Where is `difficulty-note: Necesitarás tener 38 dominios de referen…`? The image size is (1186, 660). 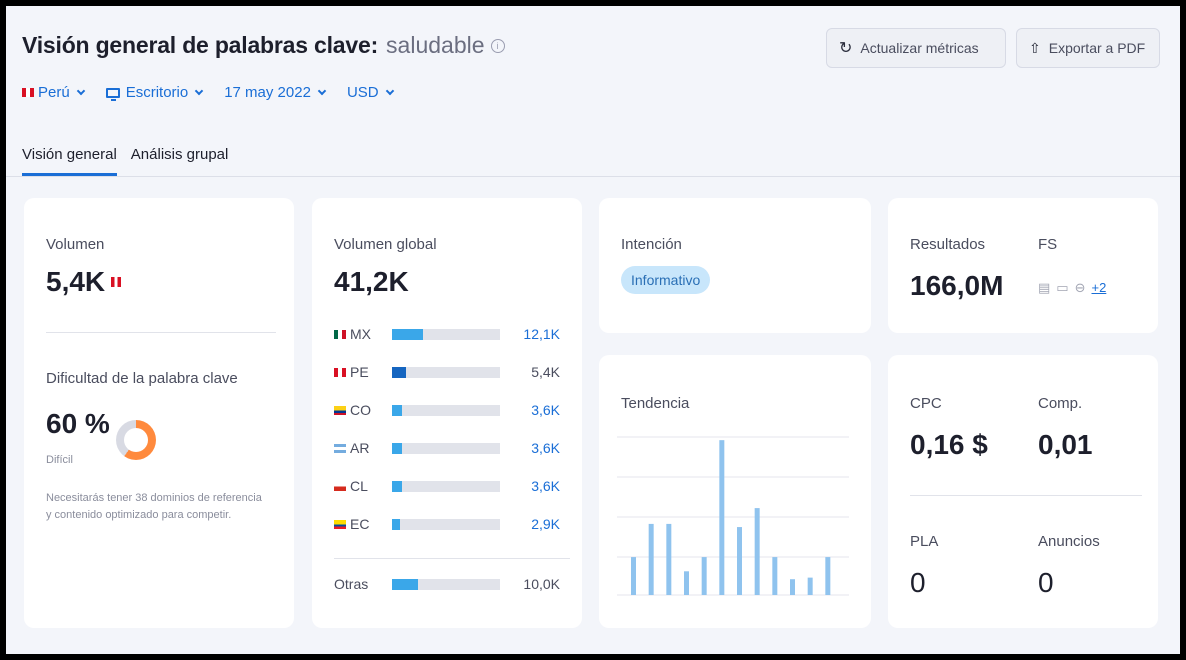
difficulty-note: Necesitarás tener 38 dominios de referen… is located at coordinates (154, 506).